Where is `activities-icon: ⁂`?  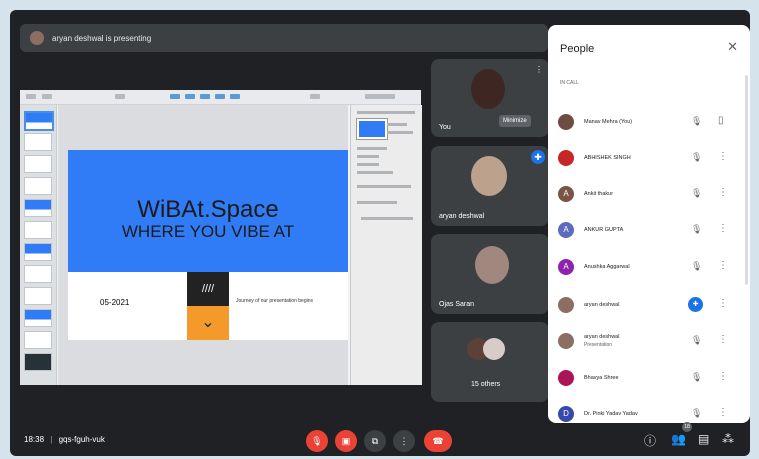
activities-icon: ⁂ is located at coordinates (728, 439).